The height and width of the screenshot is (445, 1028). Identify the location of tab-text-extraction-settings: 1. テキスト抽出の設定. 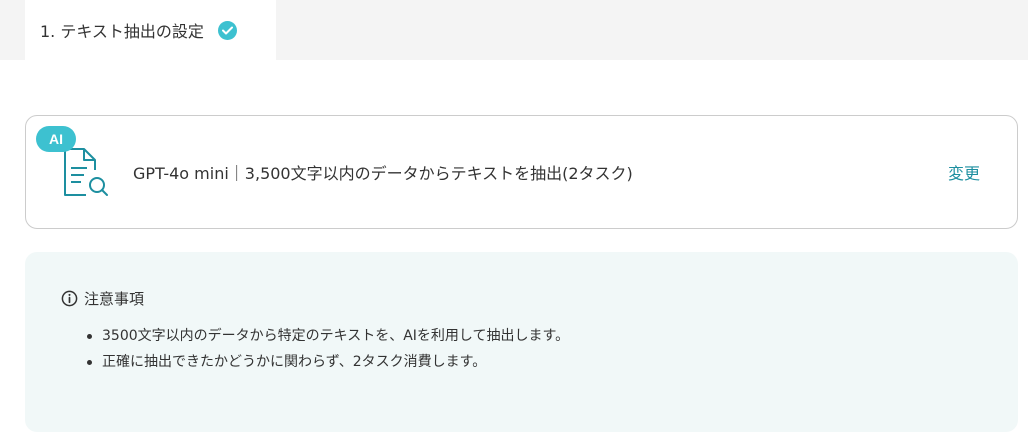
(150, 30).